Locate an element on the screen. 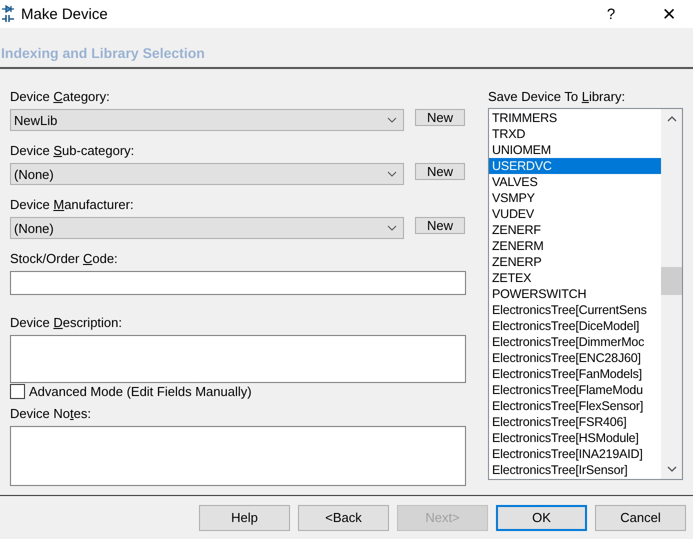 The image size is (693, 539). list-item: ElectronicsTree[FlameModu is located at coordinates (575, 390).